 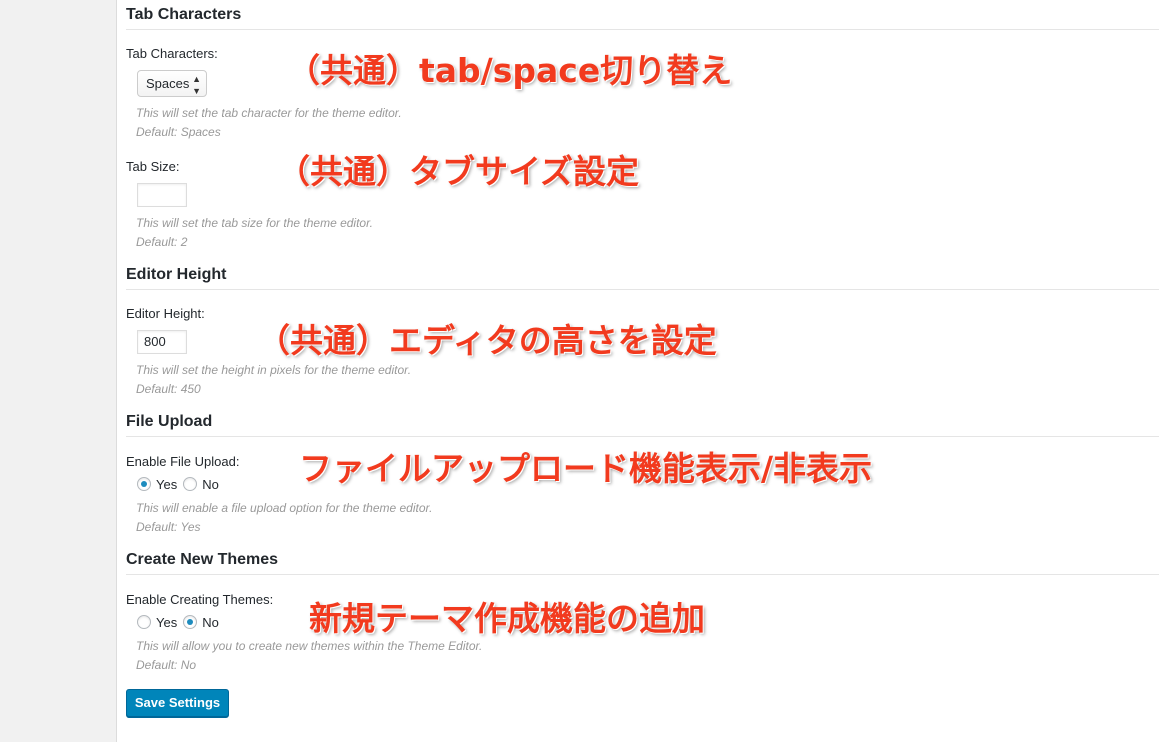 What do you see at coordinates (487, 340) in the screenshot?
I see `annotation-editor-height: （共通）エディタの高さを設定` at bounding box center [487, 340].